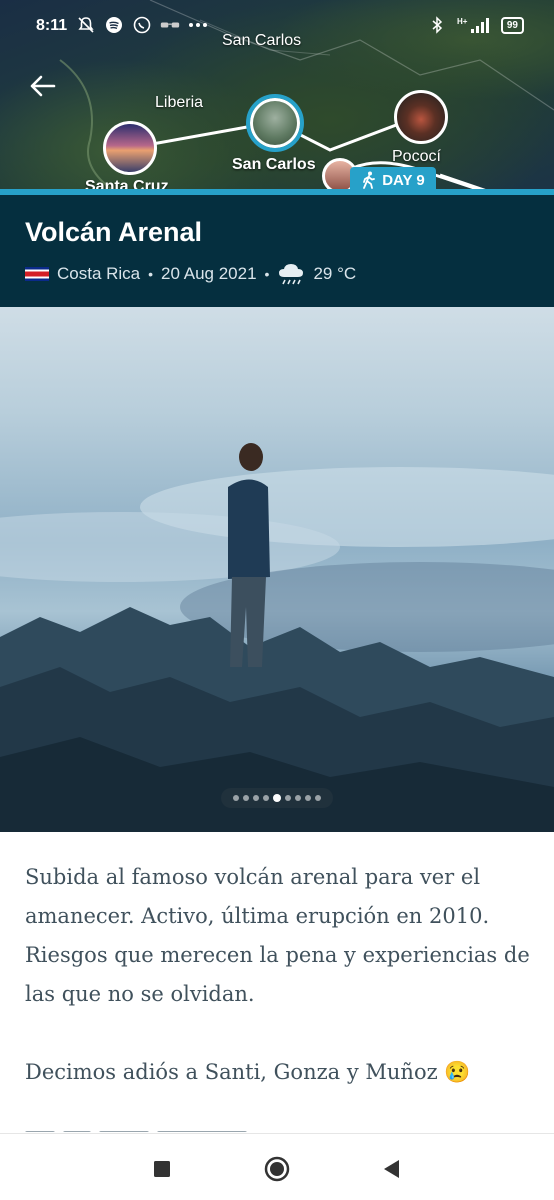 The height and width of the screenshot is (1200, 554). What do you see at coordinates (421, 117) in the screenshot?
I see `stop-pococi` at bounding box center [421, 117].